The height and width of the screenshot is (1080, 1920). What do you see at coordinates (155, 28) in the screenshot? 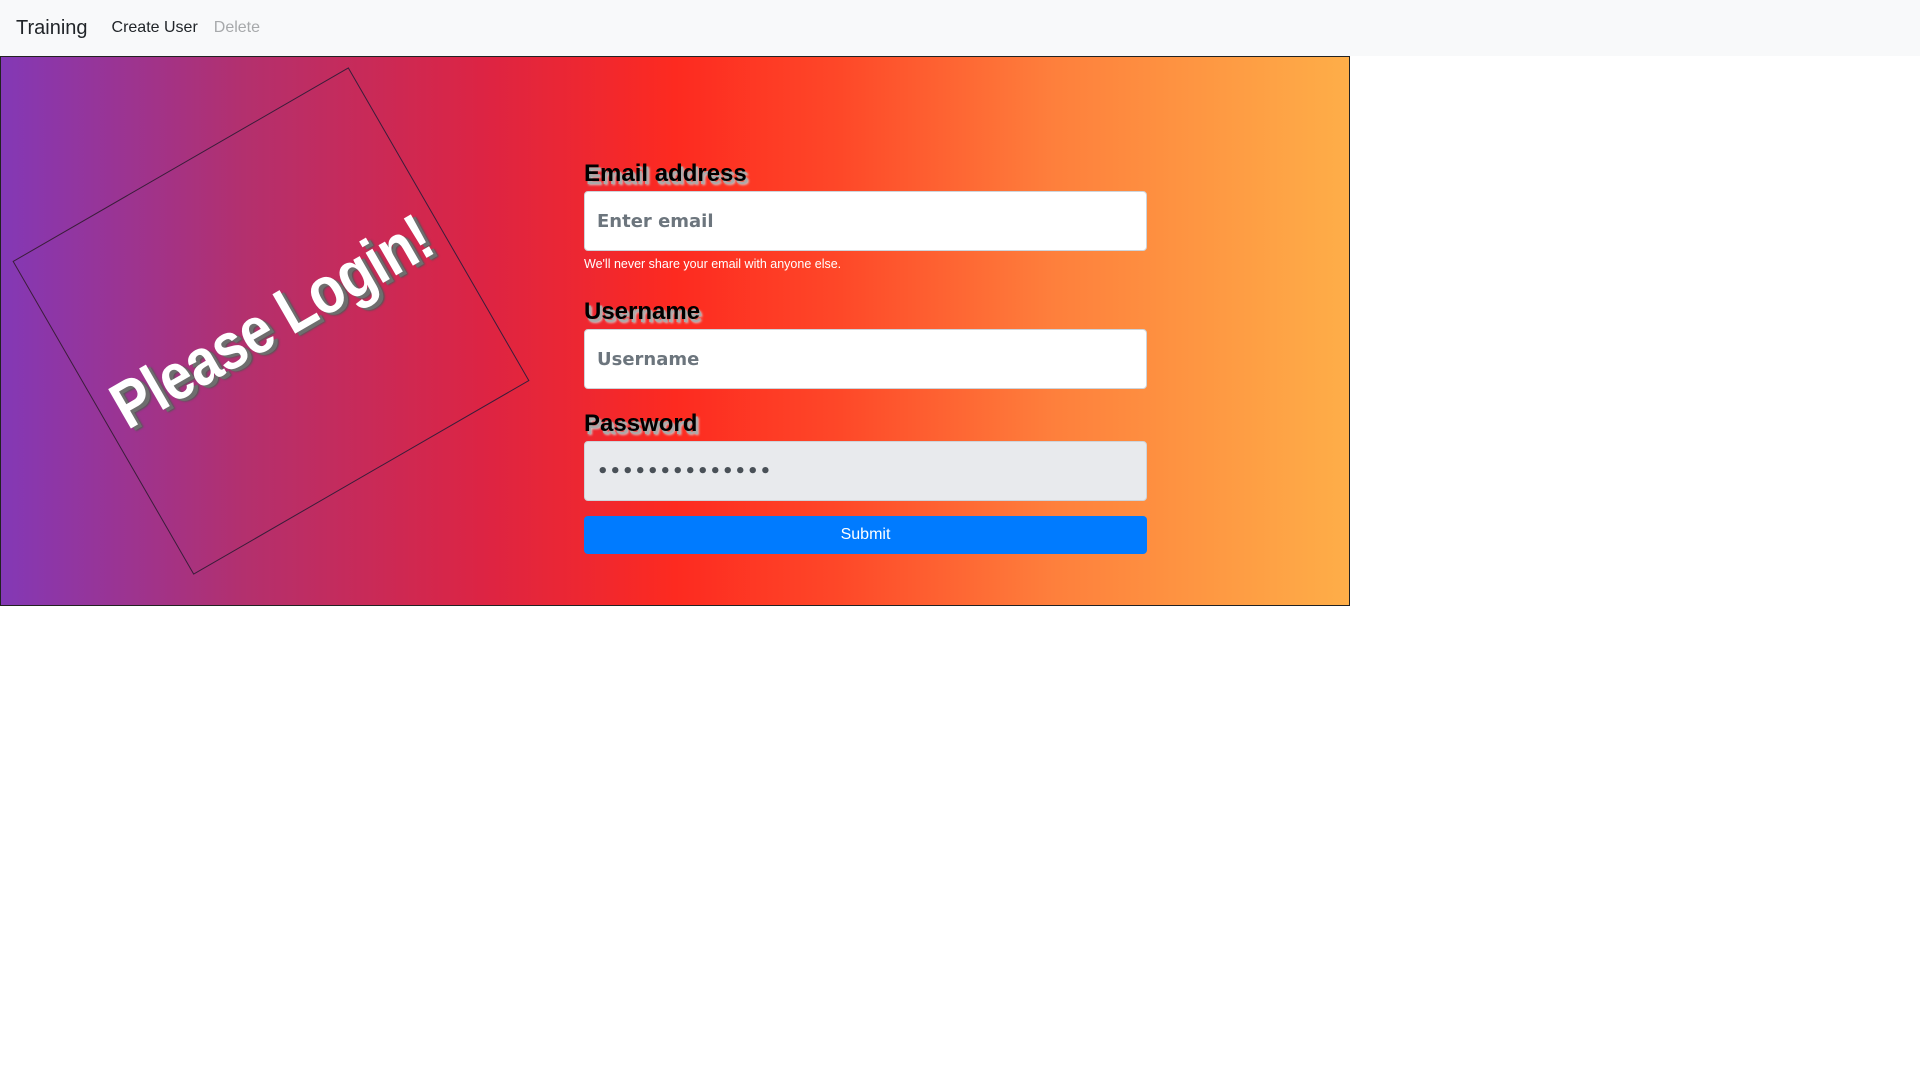
I see `nav-link-create-user: Create User` at bounding box center [155, 28].